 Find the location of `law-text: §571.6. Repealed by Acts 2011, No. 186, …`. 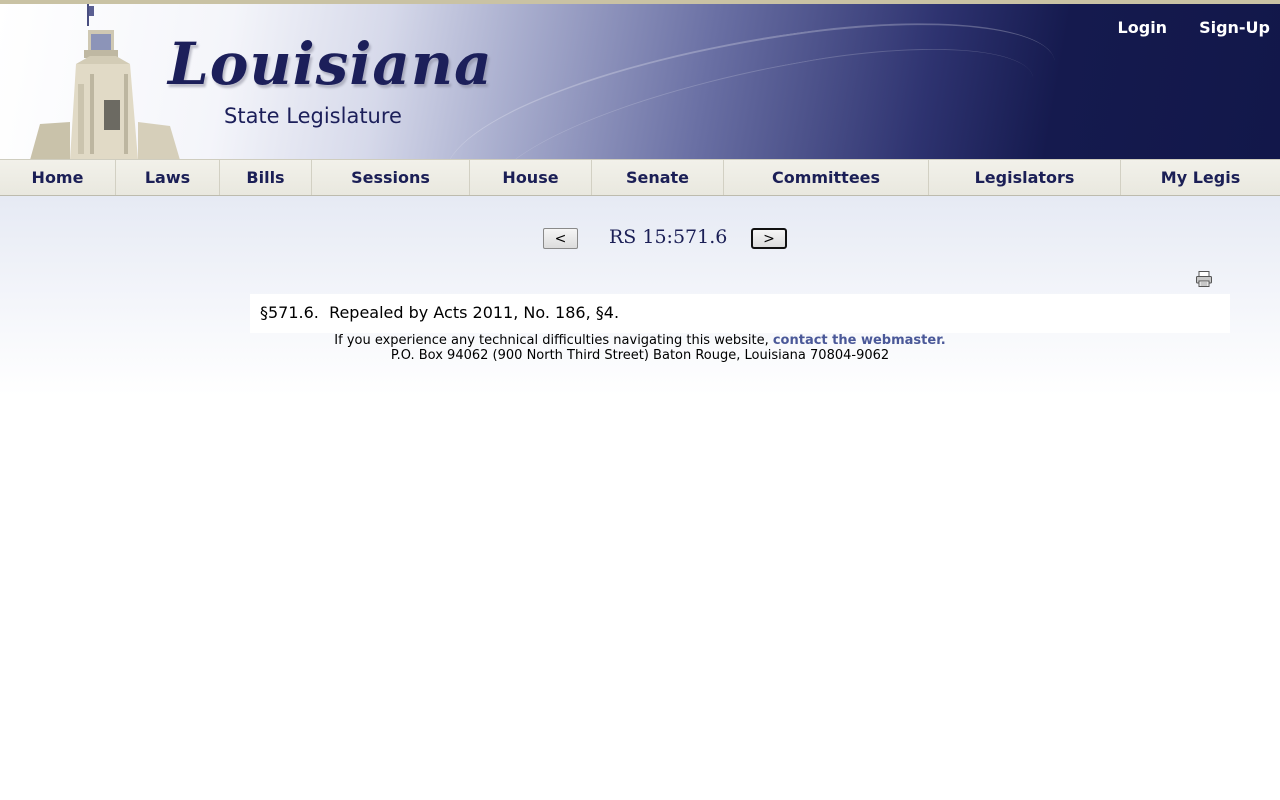

law-text: §571.6. Repealed by Acts 2011, No. 186, … is located at coordinates (440, 312).